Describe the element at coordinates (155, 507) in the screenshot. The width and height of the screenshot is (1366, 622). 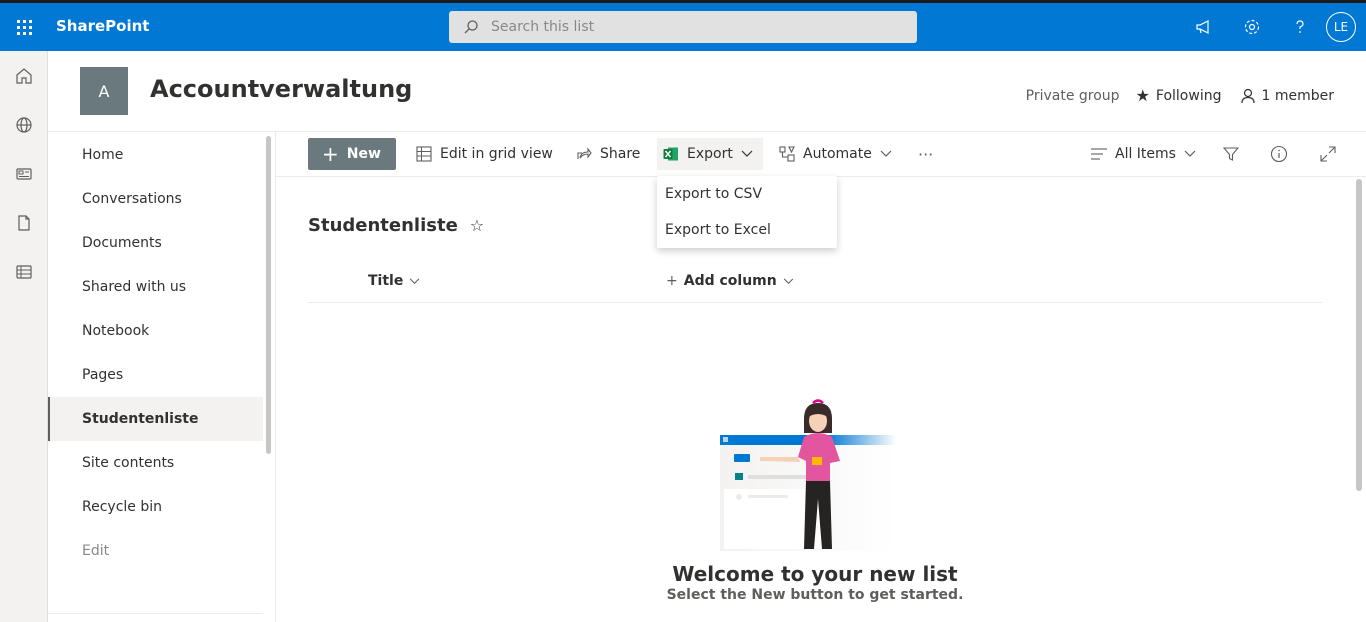
I see `nav-item-recycle-bin: Recycle bin` at that location.